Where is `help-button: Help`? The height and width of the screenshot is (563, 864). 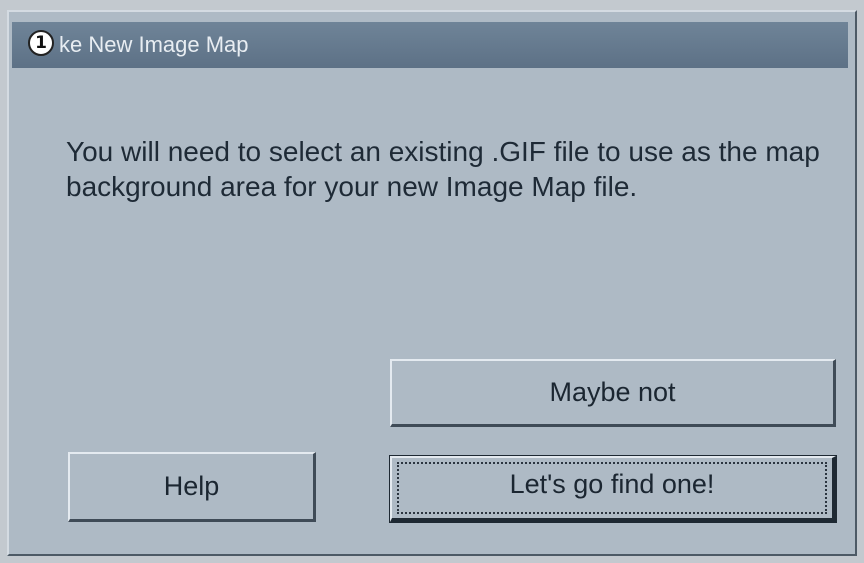 help-button: Help is located at coordinates (192, 487).